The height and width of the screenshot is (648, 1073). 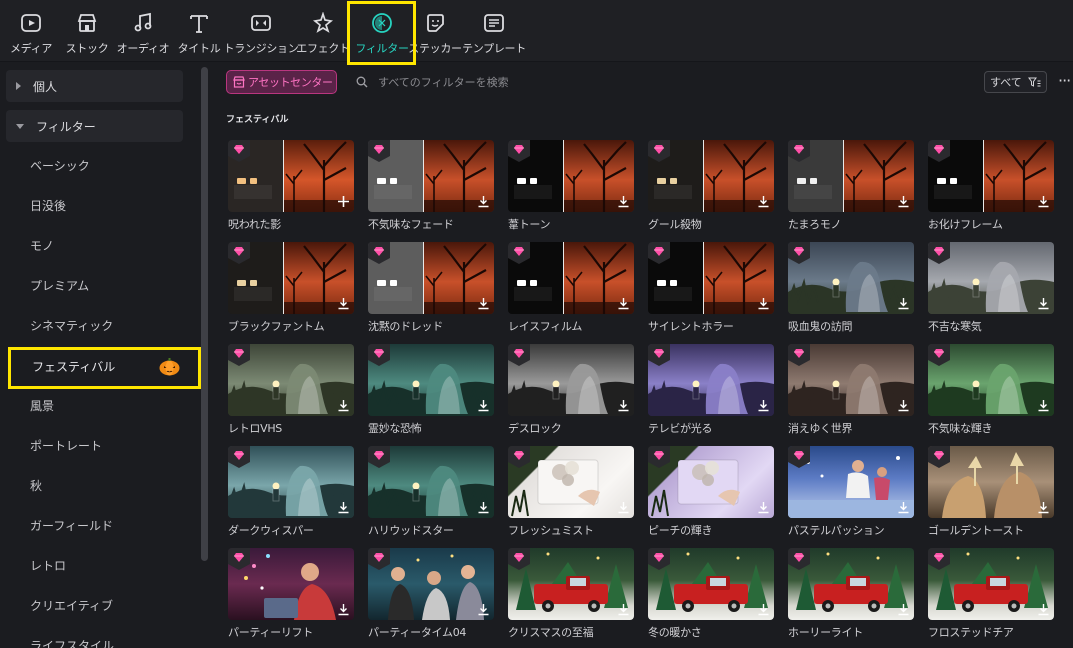 I want to click on filter-card: 霊妙な恐怖, so click(x=431, y=390).